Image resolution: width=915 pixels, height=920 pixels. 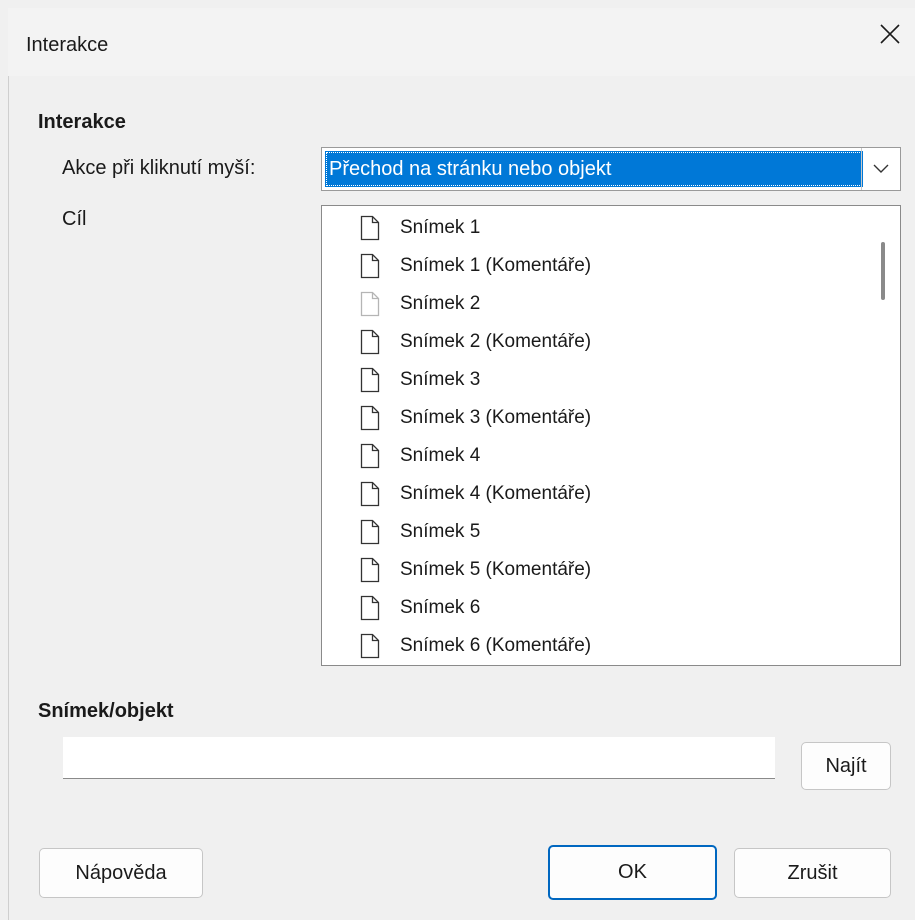 I want to click on find-button: Najít, so click(x=846, y=766).